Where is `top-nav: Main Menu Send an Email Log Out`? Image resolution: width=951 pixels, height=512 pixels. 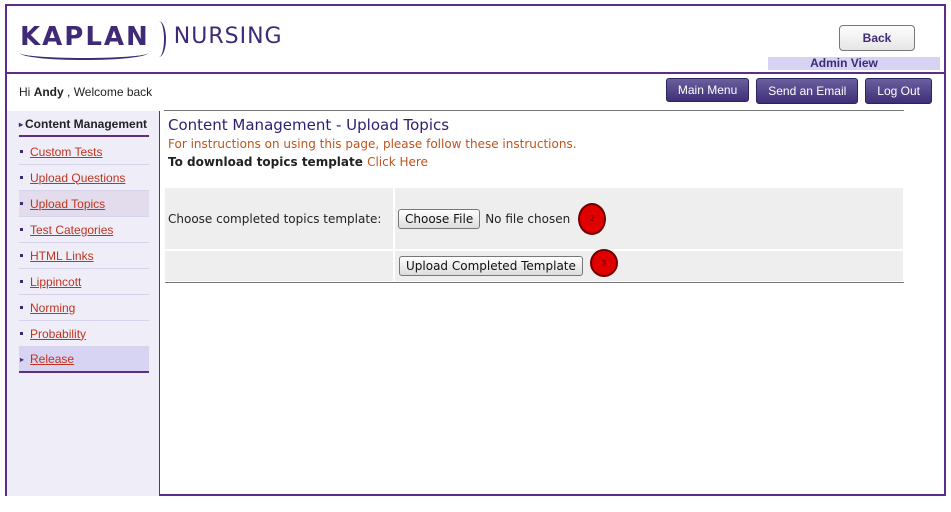 top-nav: Main Menu Send an Email Log Out is located at coordinates (798, 91).